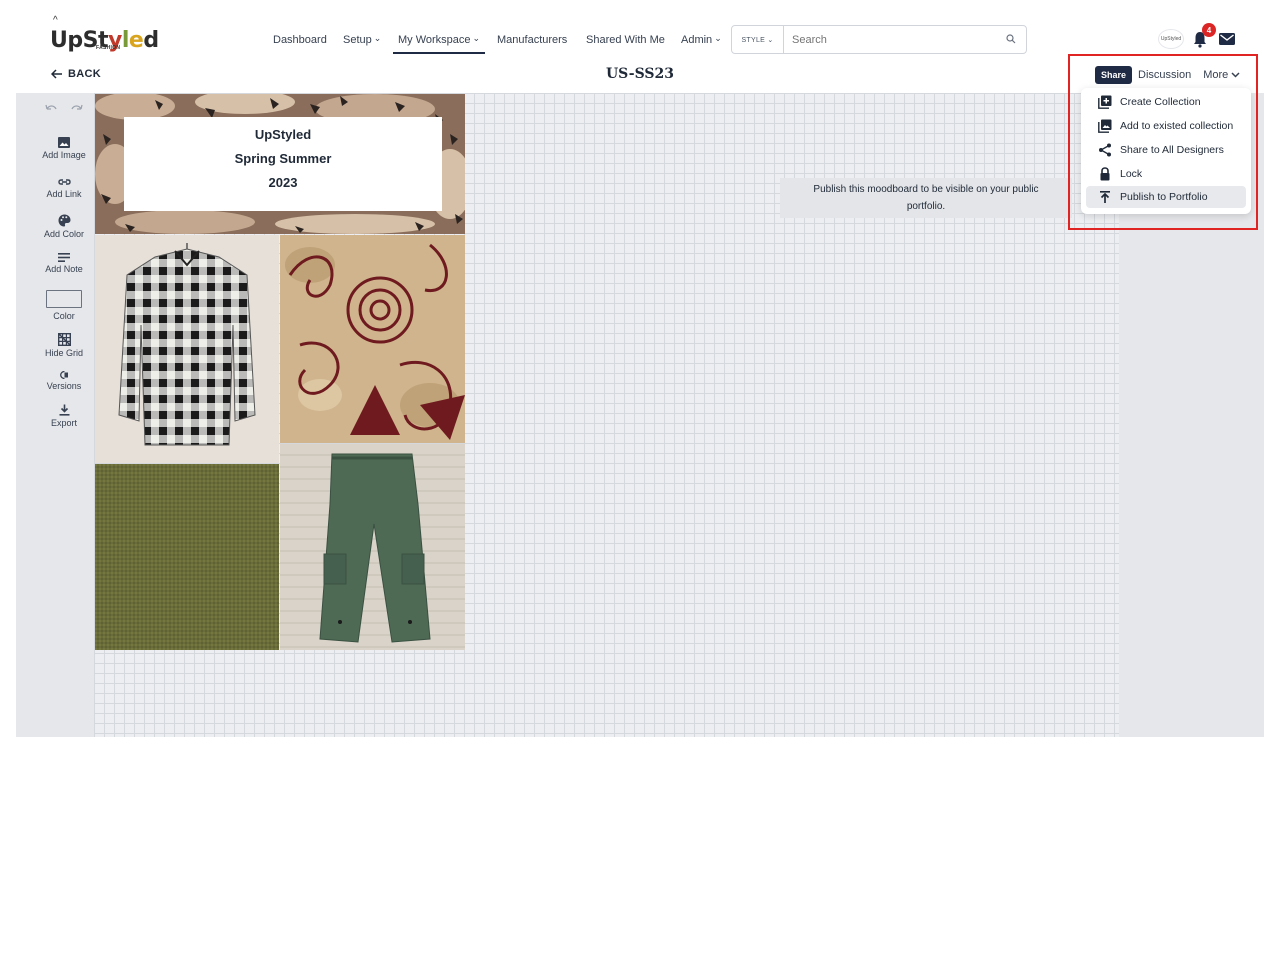 This screenshot has height=960, width=1280. I want to click on arrow-left-icon, so click(56, 74).